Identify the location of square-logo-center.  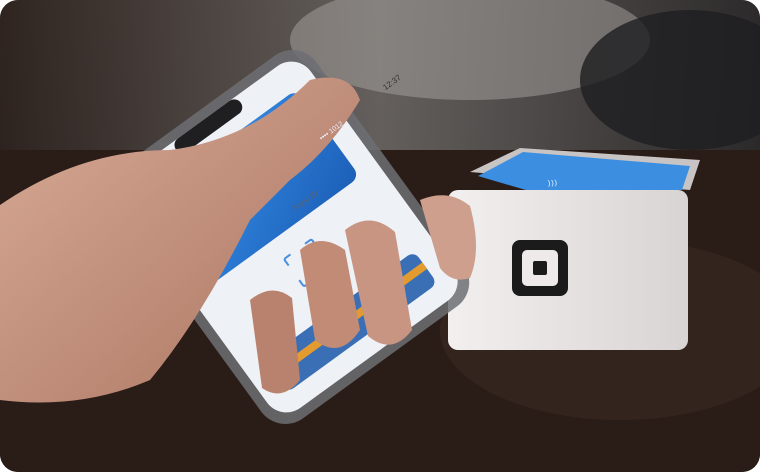
(540, 268).